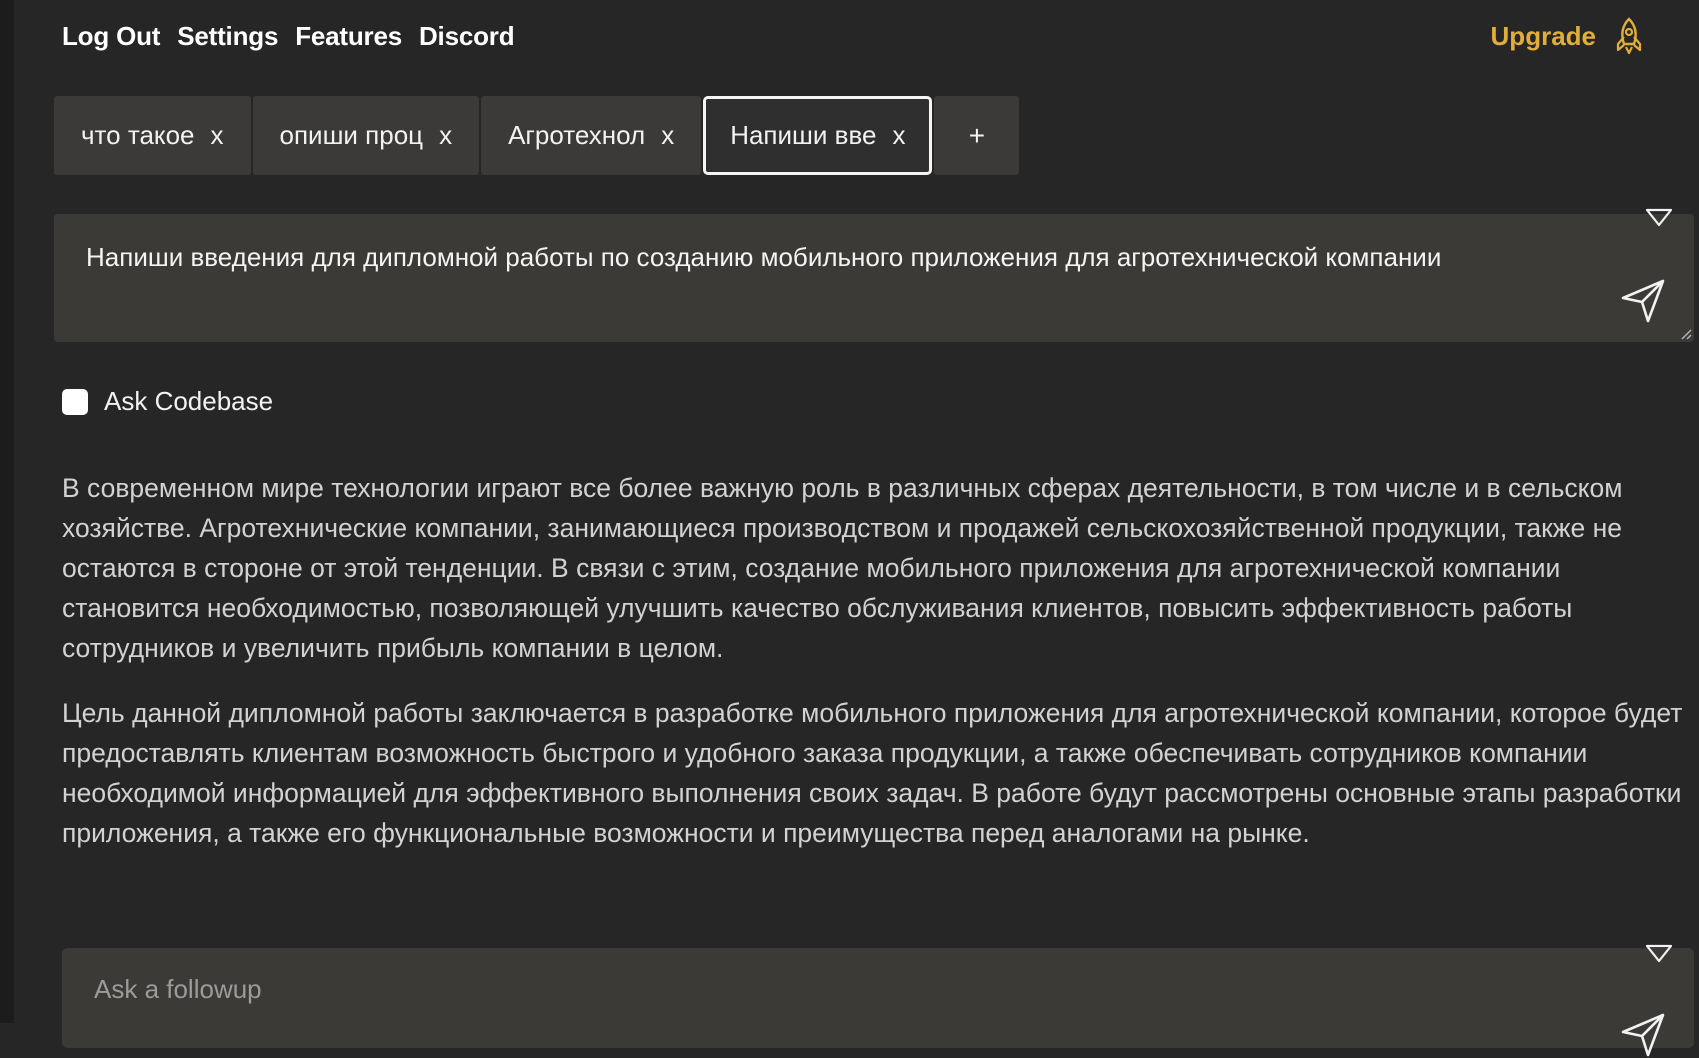 The height and width of the screenshot is (1058, 1699). I want to click on features-link: Features, so click(348, 36).